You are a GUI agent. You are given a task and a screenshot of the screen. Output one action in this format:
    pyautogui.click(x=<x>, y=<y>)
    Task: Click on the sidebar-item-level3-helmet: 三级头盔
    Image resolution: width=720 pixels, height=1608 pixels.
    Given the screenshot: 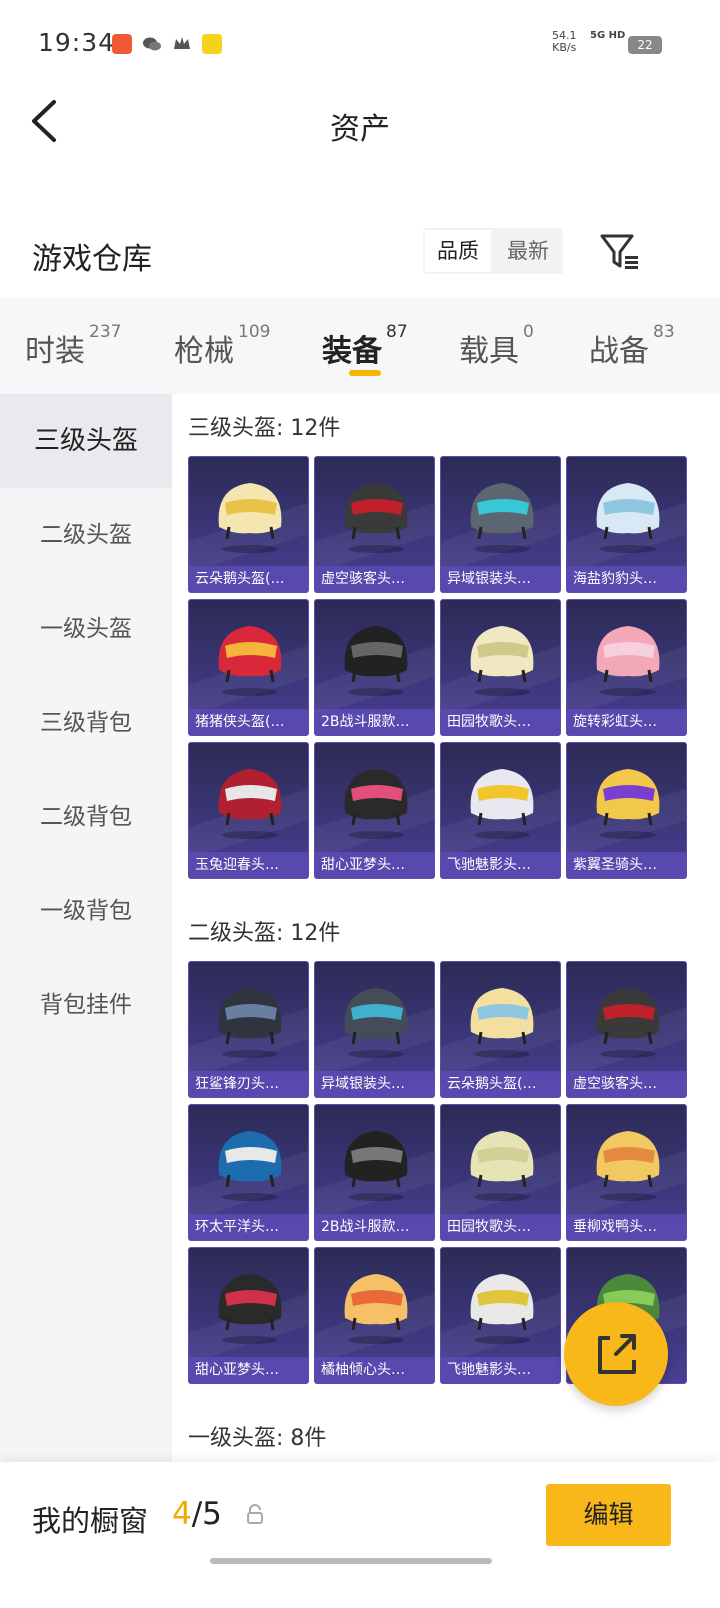 What is the action you would take?
    pyautogui.click(x=86, y=441)
    